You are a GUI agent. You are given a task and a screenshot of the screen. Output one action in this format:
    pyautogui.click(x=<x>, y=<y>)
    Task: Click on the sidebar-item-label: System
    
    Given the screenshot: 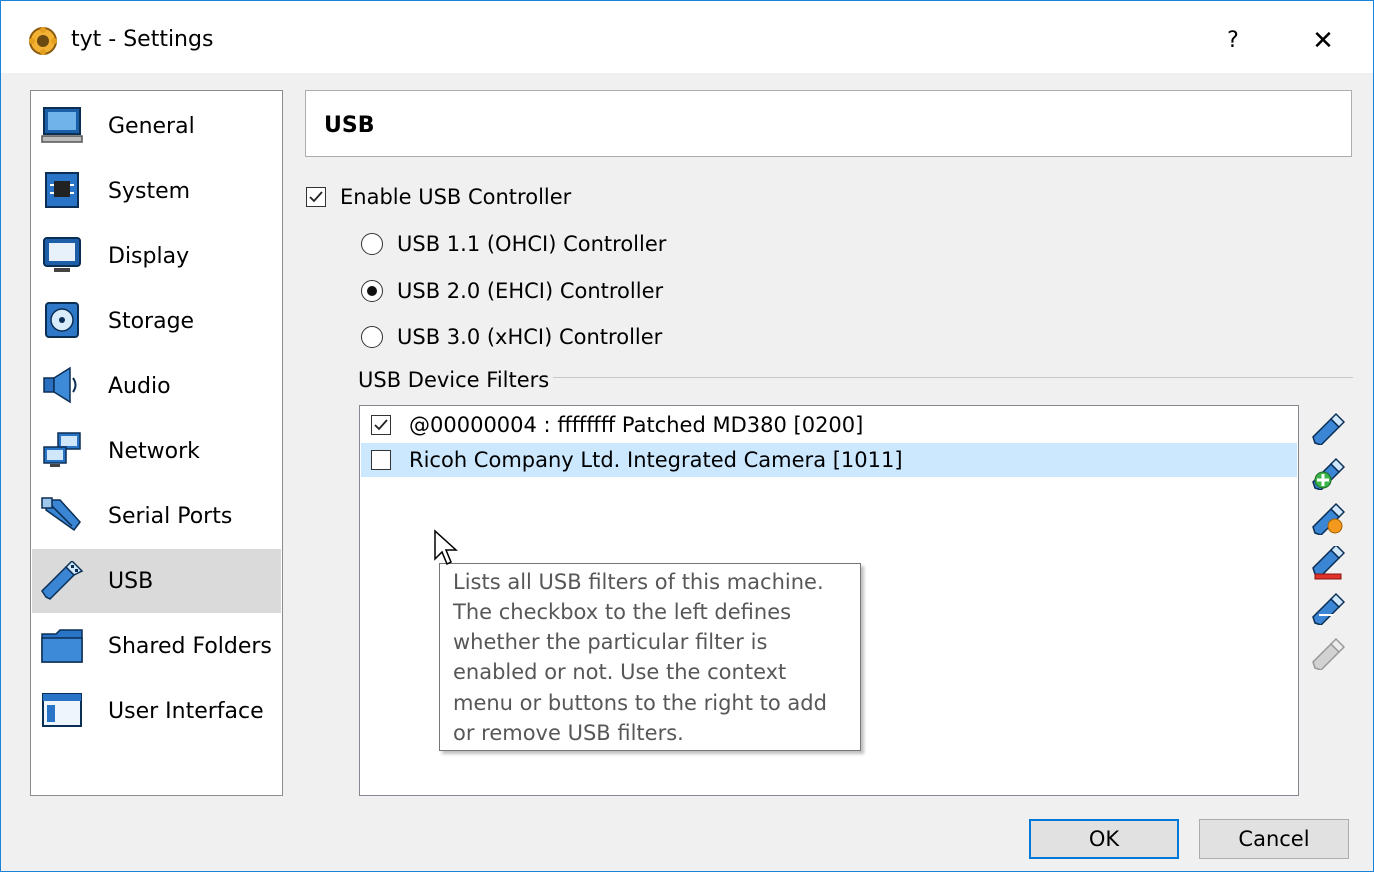 What is the action you would take?
    pyautogui.click(x=149, y=191)
    